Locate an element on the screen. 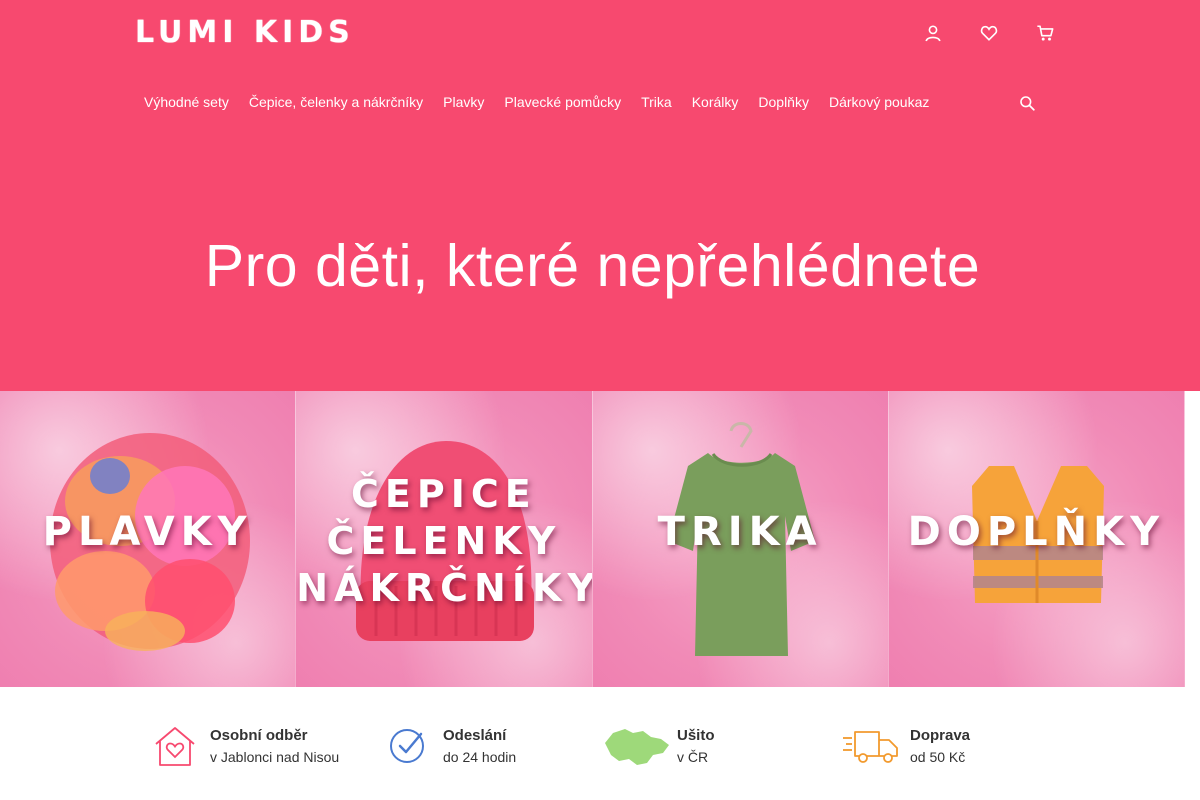  benefit-title: Odeslání is located at coordinates (475, 735).